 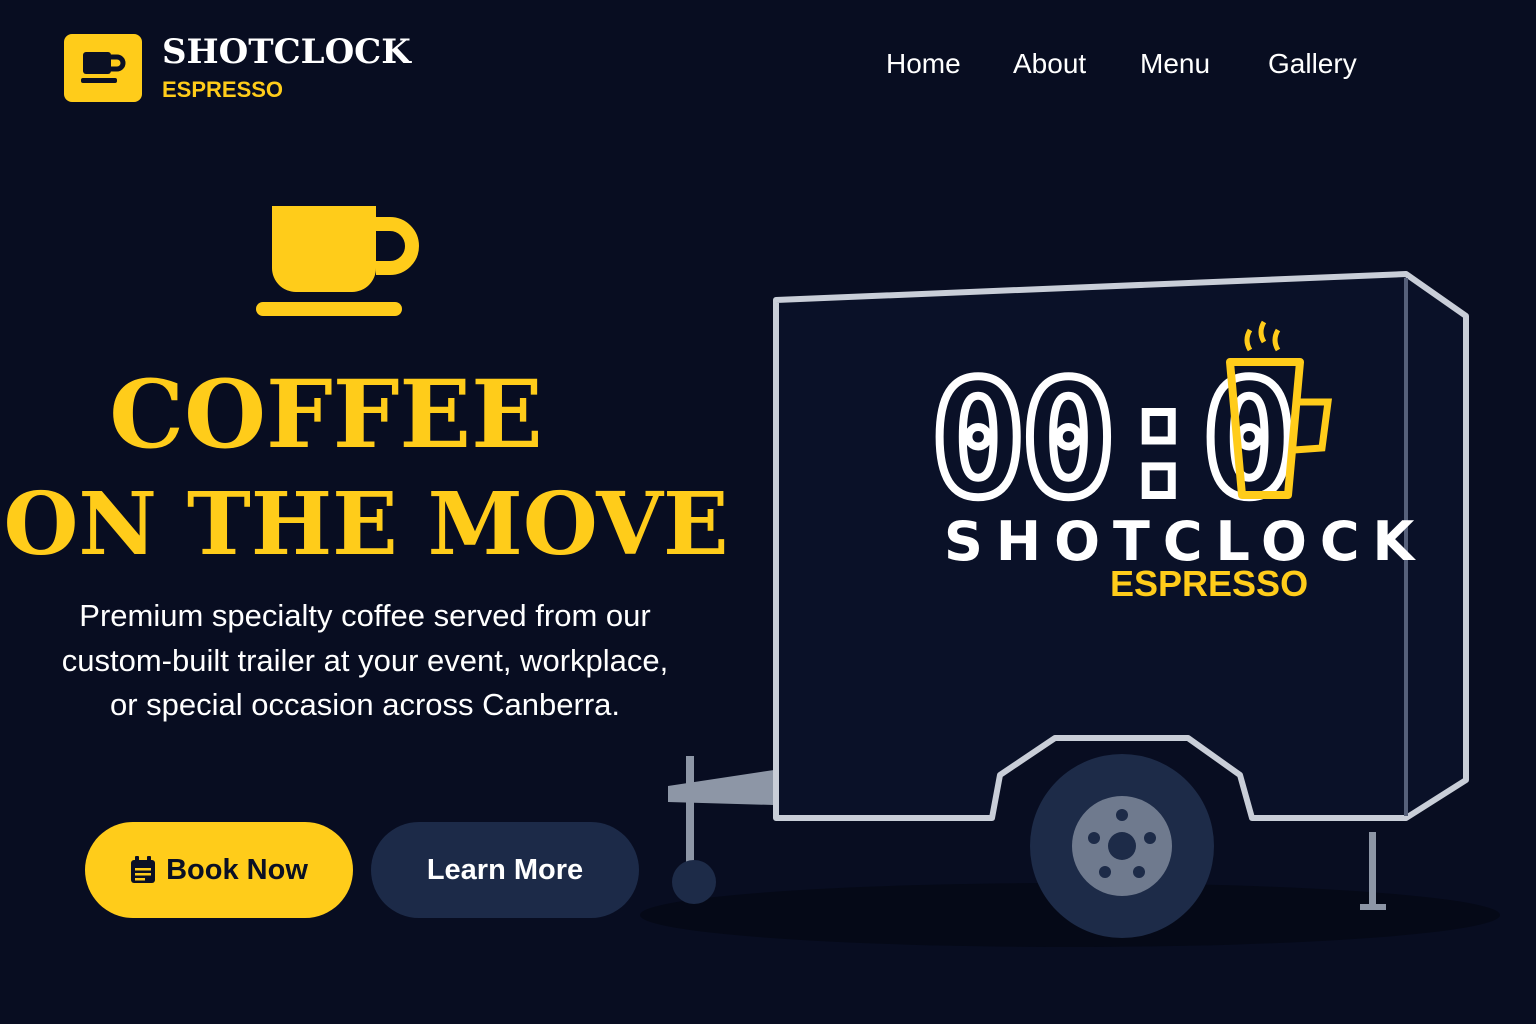 I want to click on hero-headline: COFFEE ON THE MOVE, so click(x=366, y=470).